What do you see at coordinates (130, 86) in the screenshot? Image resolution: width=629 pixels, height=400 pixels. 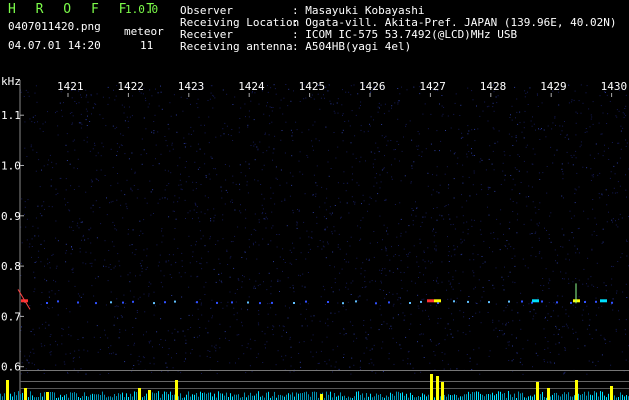 I see `x-tick-label: 1422` at bounding box center [130, 86].